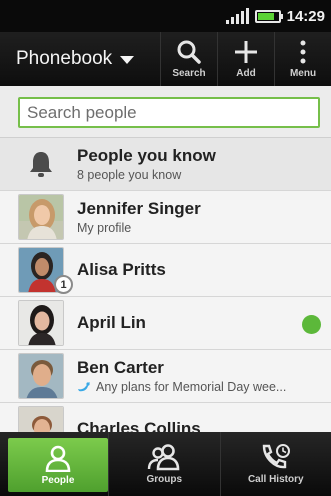  Describe the element at coordinates (237, 16) in the screenshot. I see `signal-strength-icon` at that location.